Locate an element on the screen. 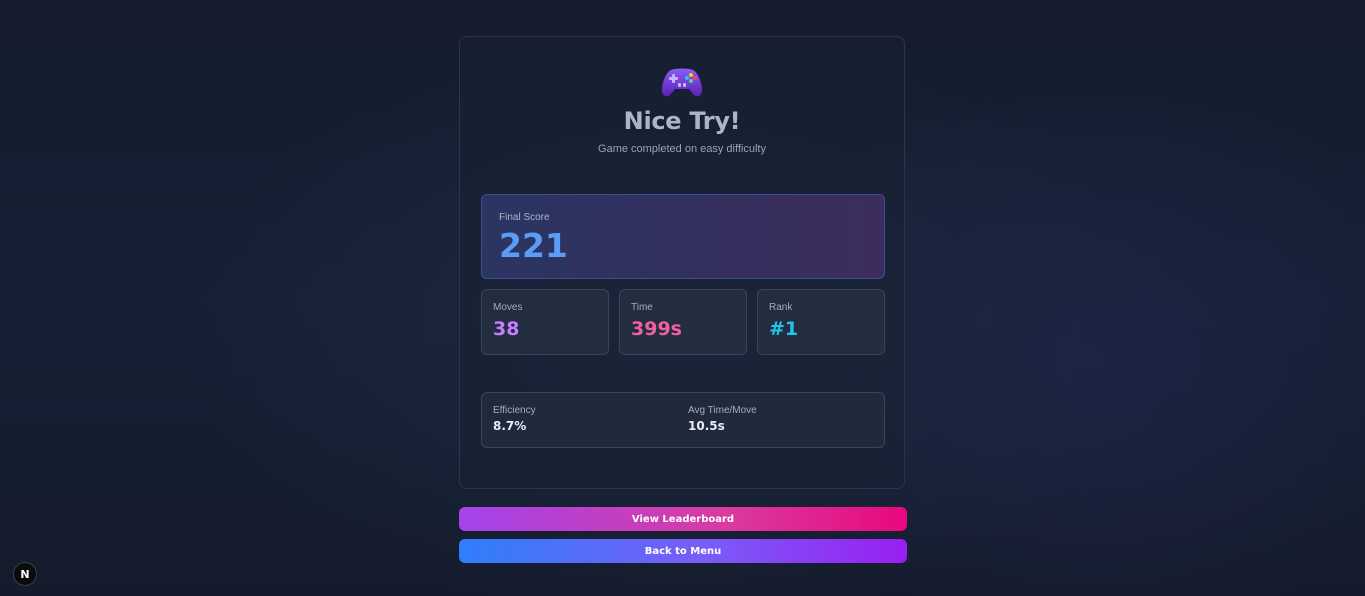 The width and height of the screenshot is (1365, 596). final-score-panel: Final Score 221 is located at coordinates (683, 236).